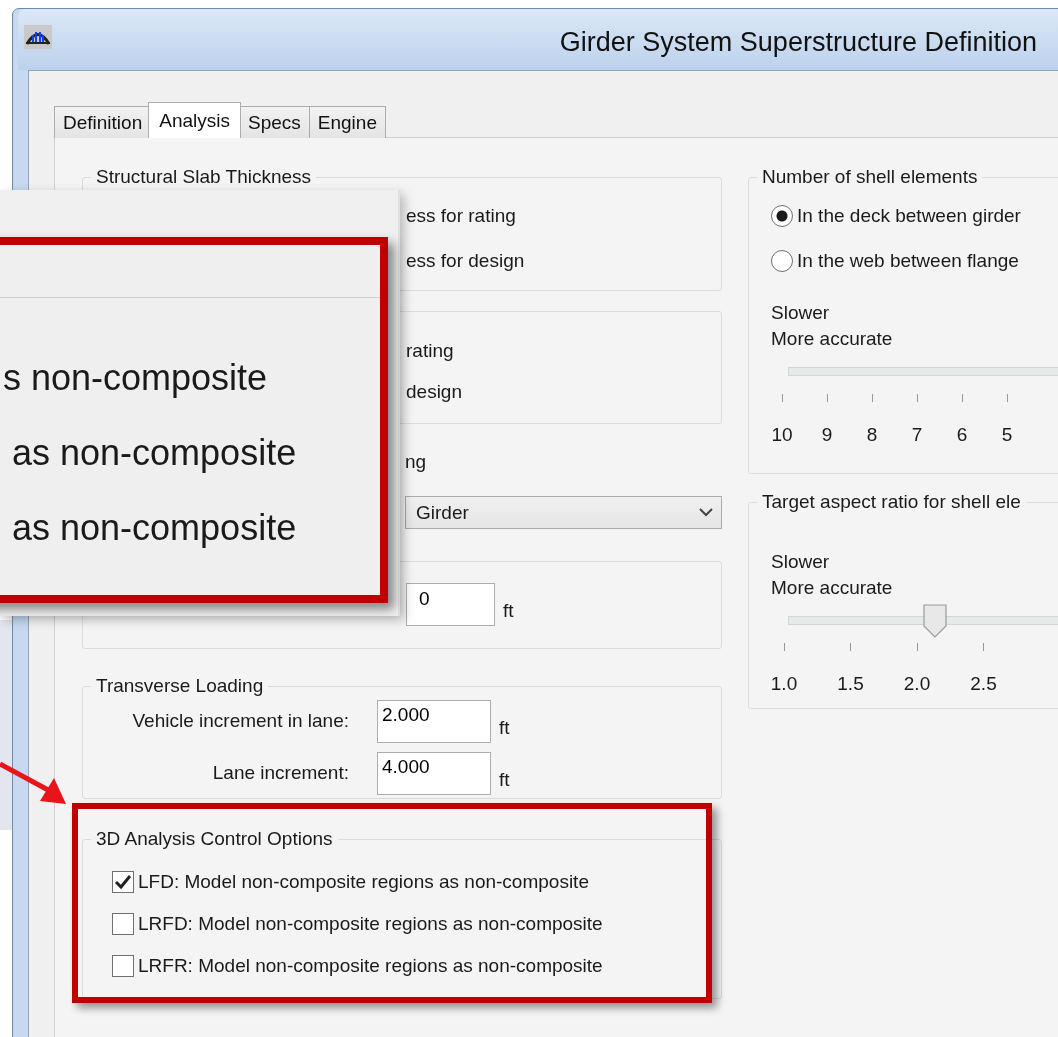 Image resolution: width=1058 pixels, height=1037 pixels. What do you see at coordinates (706, 512) in the screenshot?
I see `chevron-down-icon` at bounding box center [706, 512].